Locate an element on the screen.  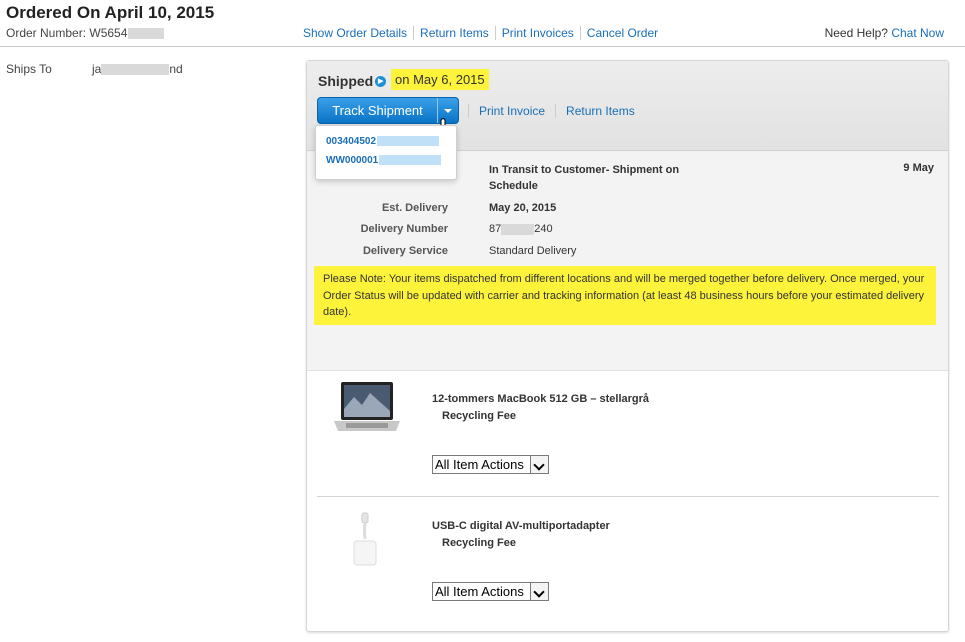
order-number: Order Number: W5654 is located at coordinates (85, 33).